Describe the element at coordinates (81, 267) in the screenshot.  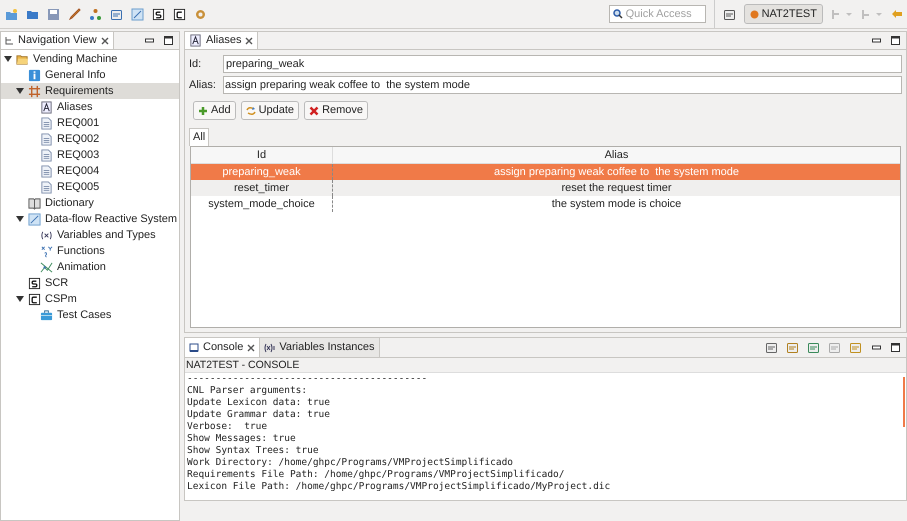
I see `tree-item-label: Animation` at that location.